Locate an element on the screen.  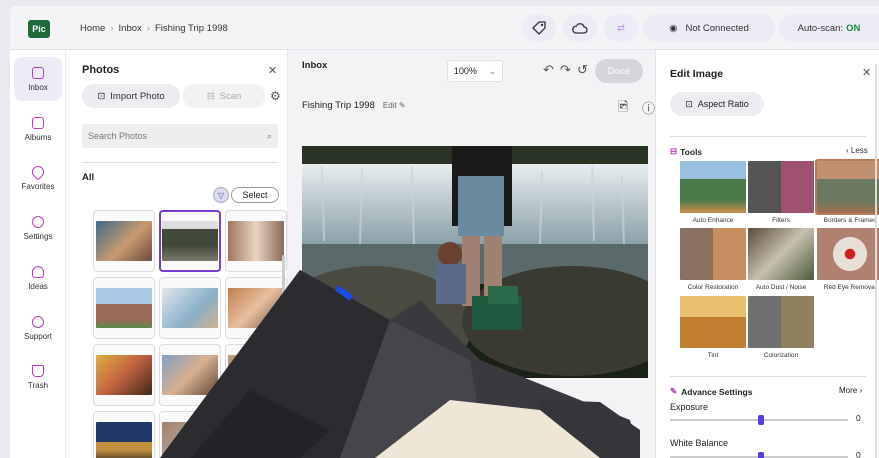
sidebar-item-inbox: Inbox is located at coordinates (38, 79).